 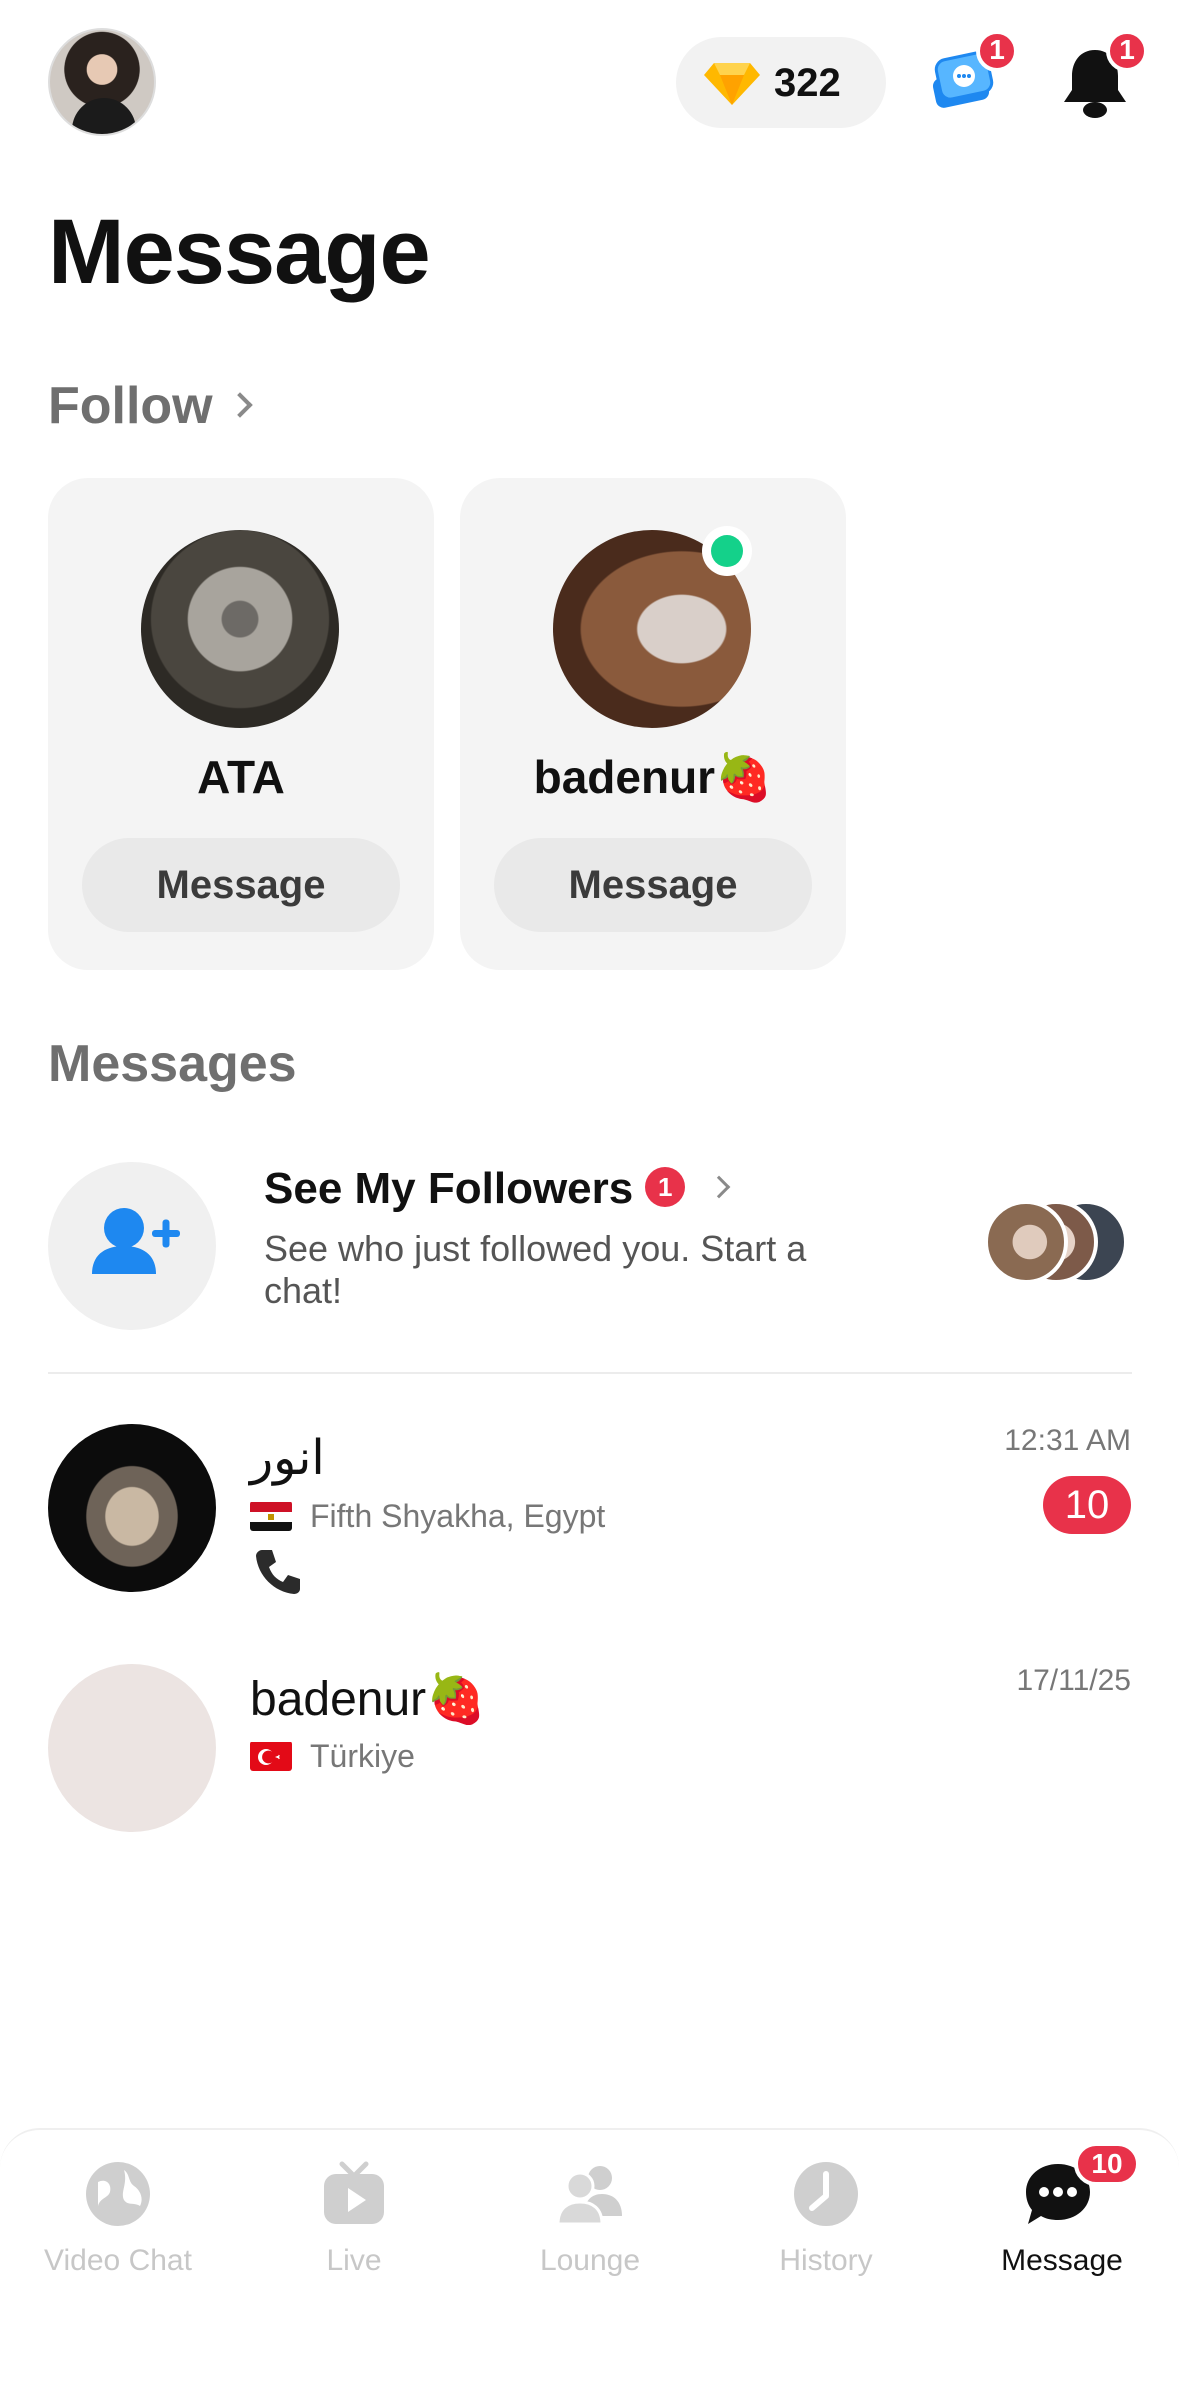 What do you see at coordinates (535, 1269) in the screenshot?
I see `see-followers-subtitle: See who just followed you. Start a chat!` at bounding box center [535, 1269].